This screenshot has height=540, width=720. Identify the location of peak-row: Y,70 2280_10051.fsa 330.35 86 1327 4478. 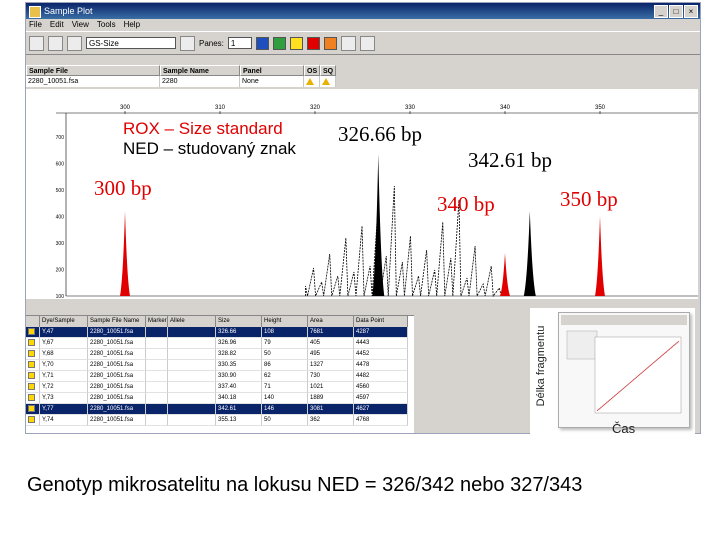
(220, 365).